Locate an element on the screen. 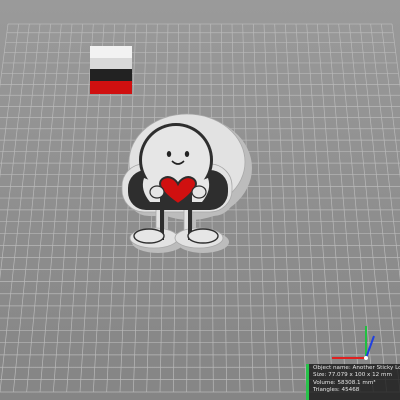  object-triangles: Triangles: 45468 is located at coordinates (336, 390).